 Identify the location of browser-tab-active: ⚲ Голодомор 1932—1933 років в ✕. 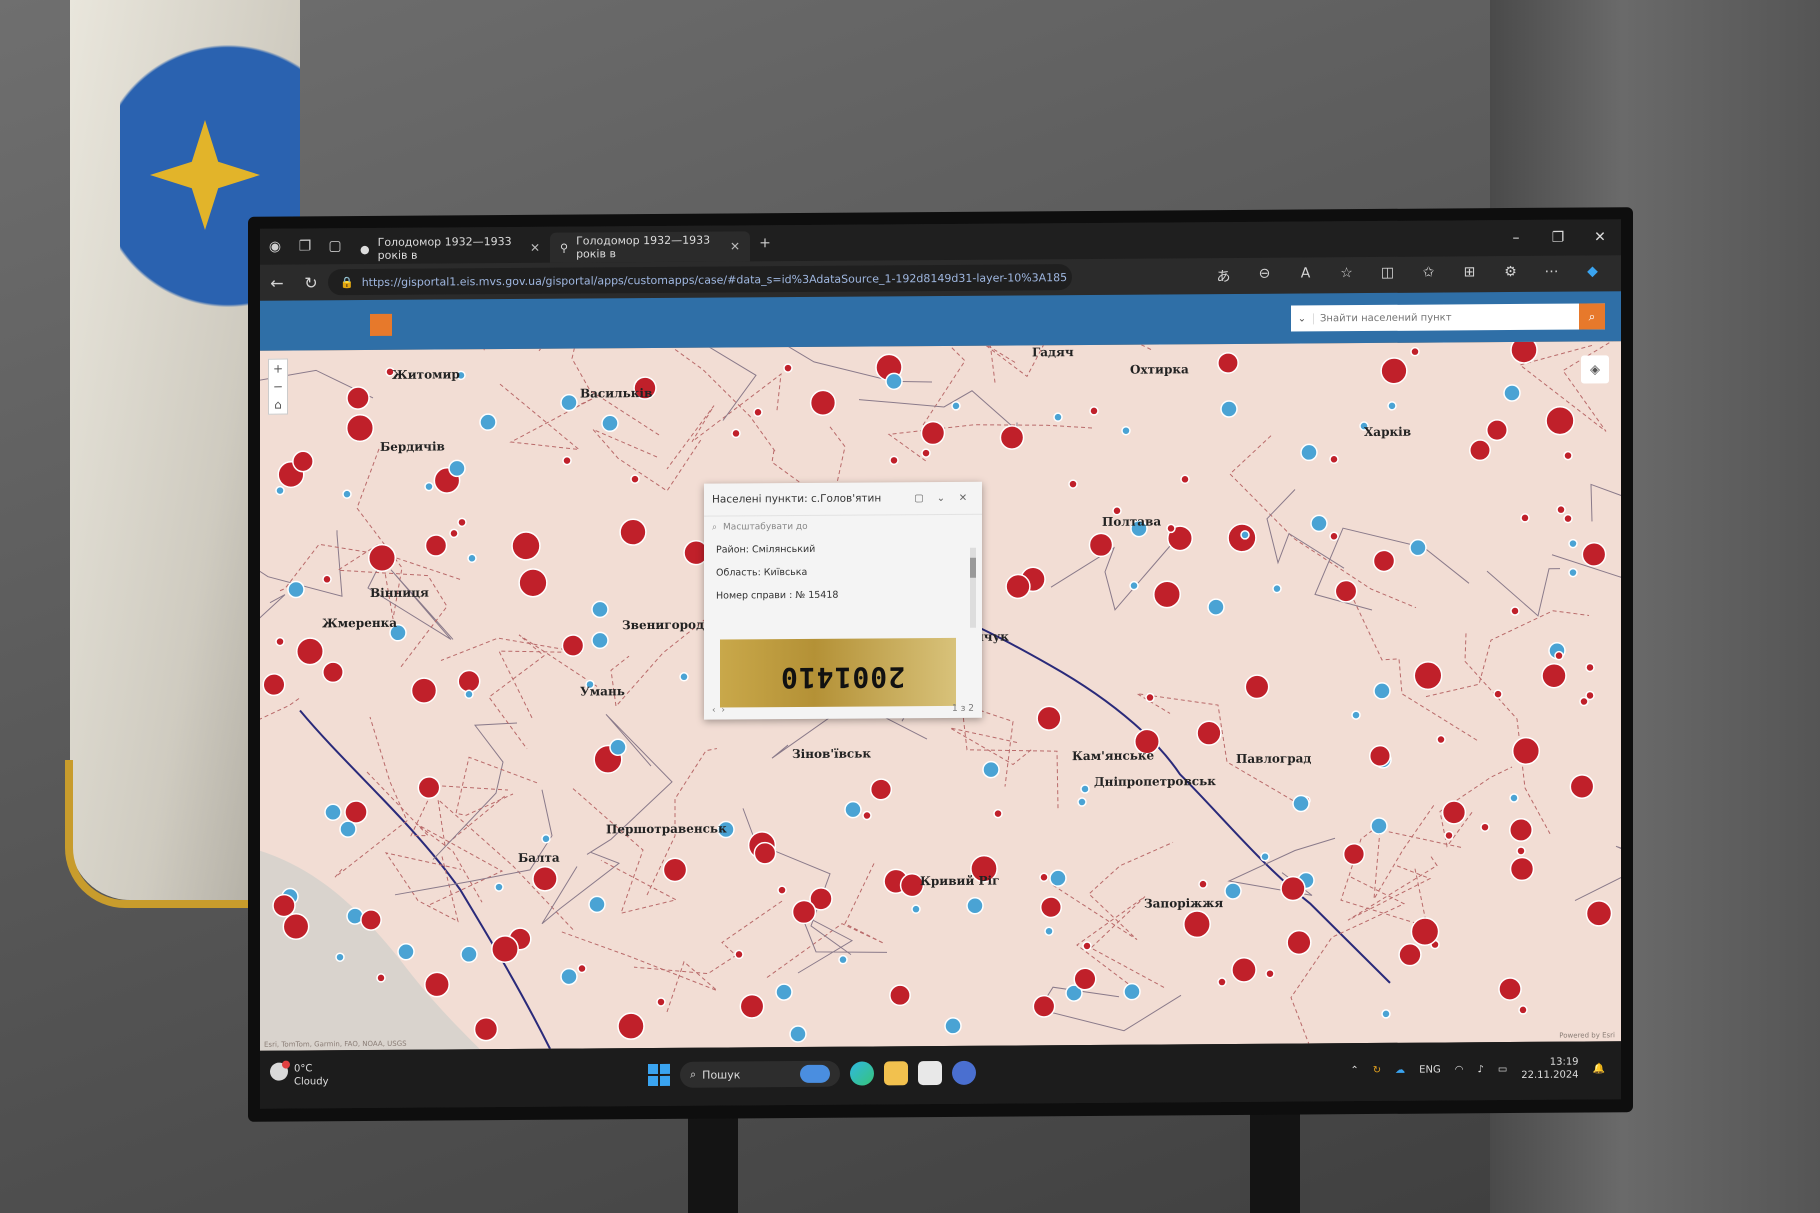
(650, 247).